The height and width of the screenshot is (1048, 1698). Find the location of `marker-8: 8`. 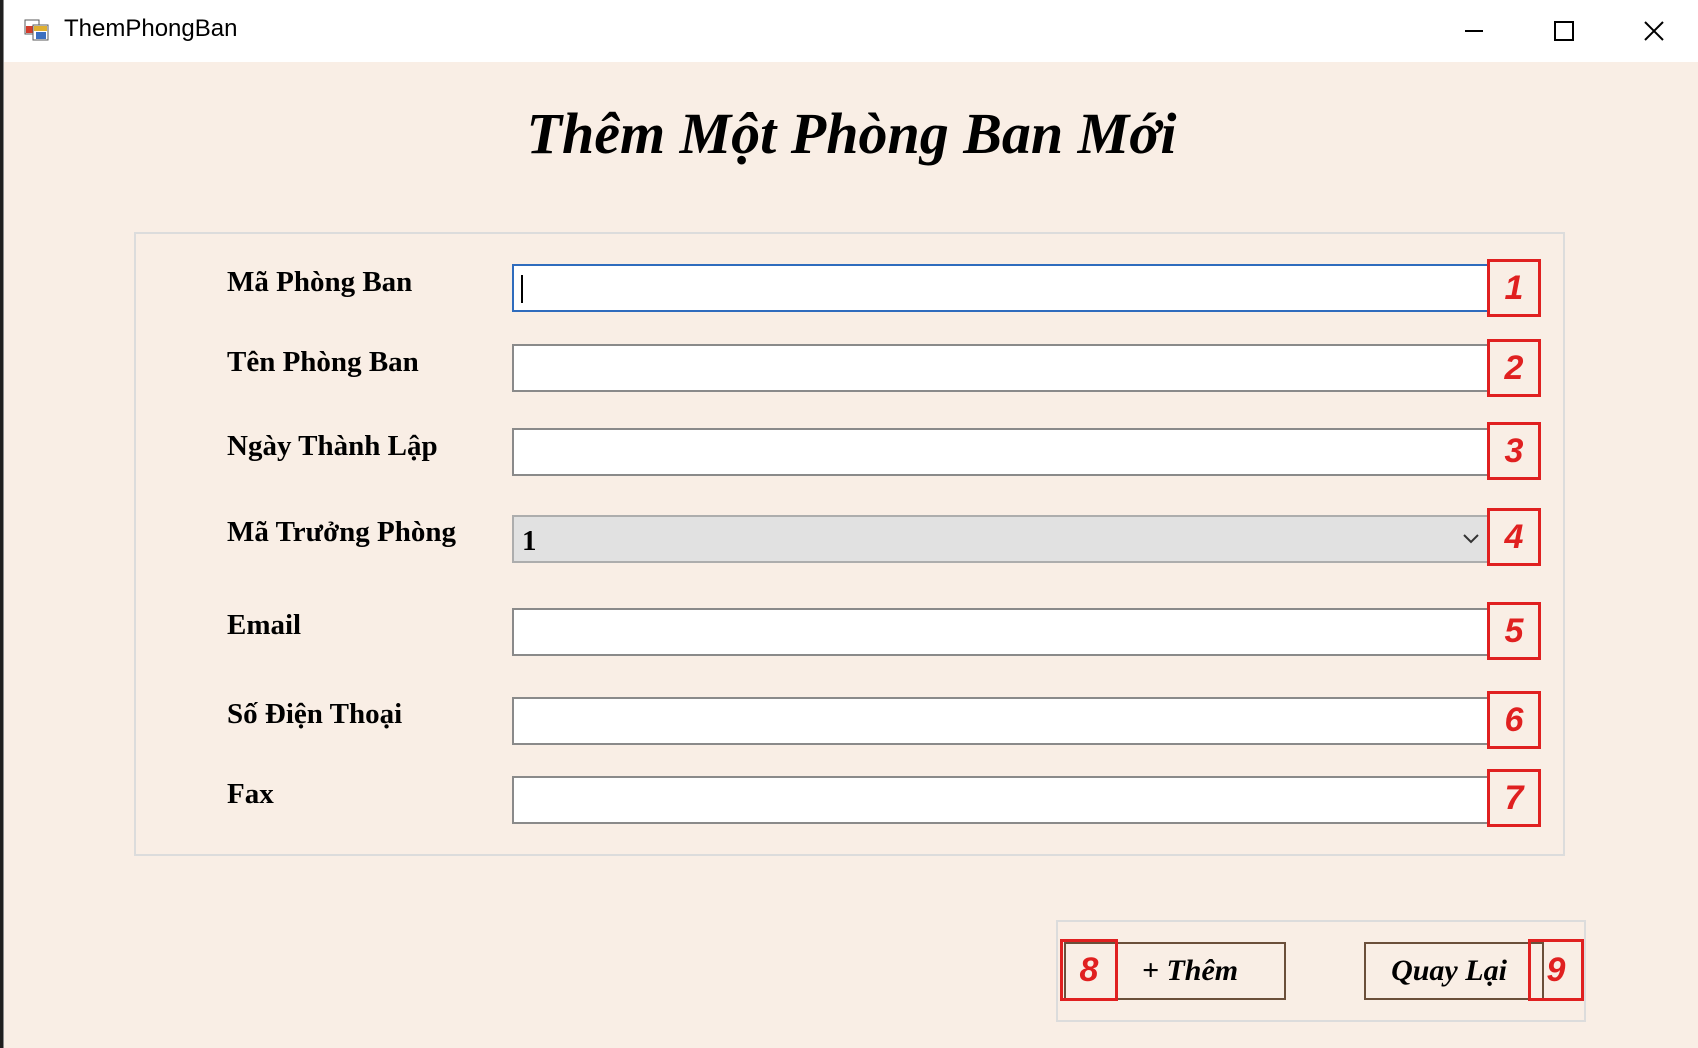

marker-8: 8 is located at coordinates (1089, 970).